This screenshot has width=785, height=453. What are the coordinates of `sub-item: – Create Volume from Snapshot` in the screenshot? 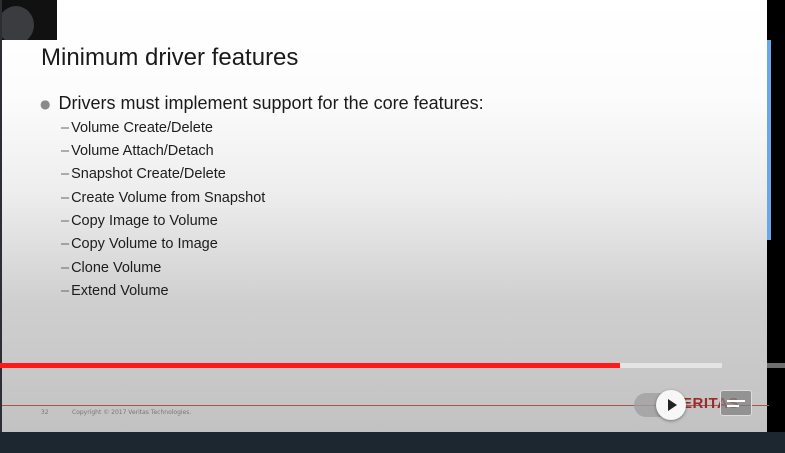 It's located at (163, 198).